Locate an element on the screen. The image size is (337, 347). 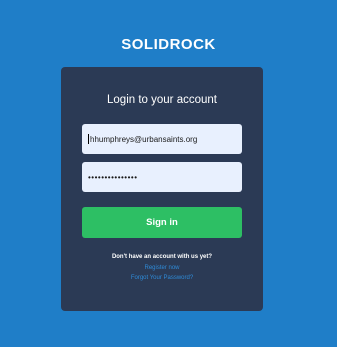
password-field: ••••••••••••••• is located at coordinates (162, 177).